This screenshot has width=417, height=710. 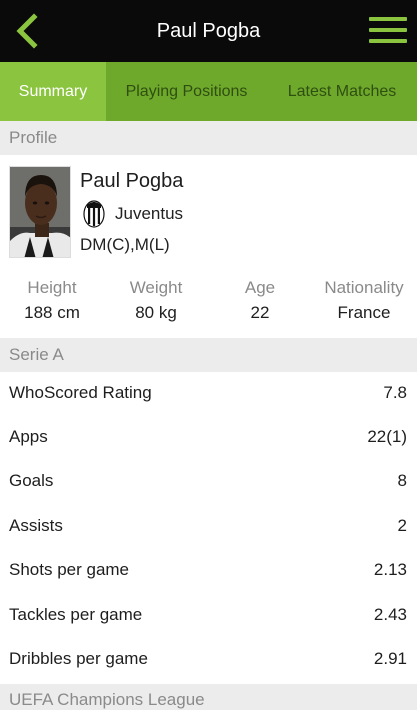 I want to click on stat-label: Goals, so click(x=31, y=480).